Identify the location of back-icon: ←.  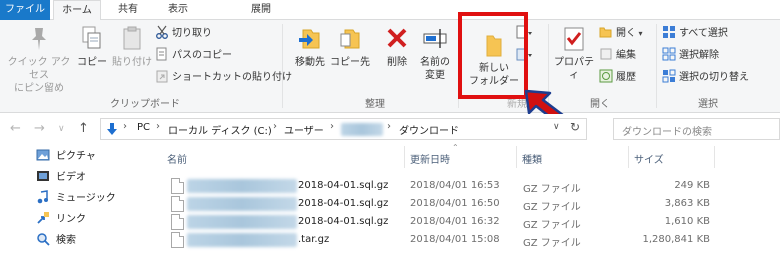
(15, 128).